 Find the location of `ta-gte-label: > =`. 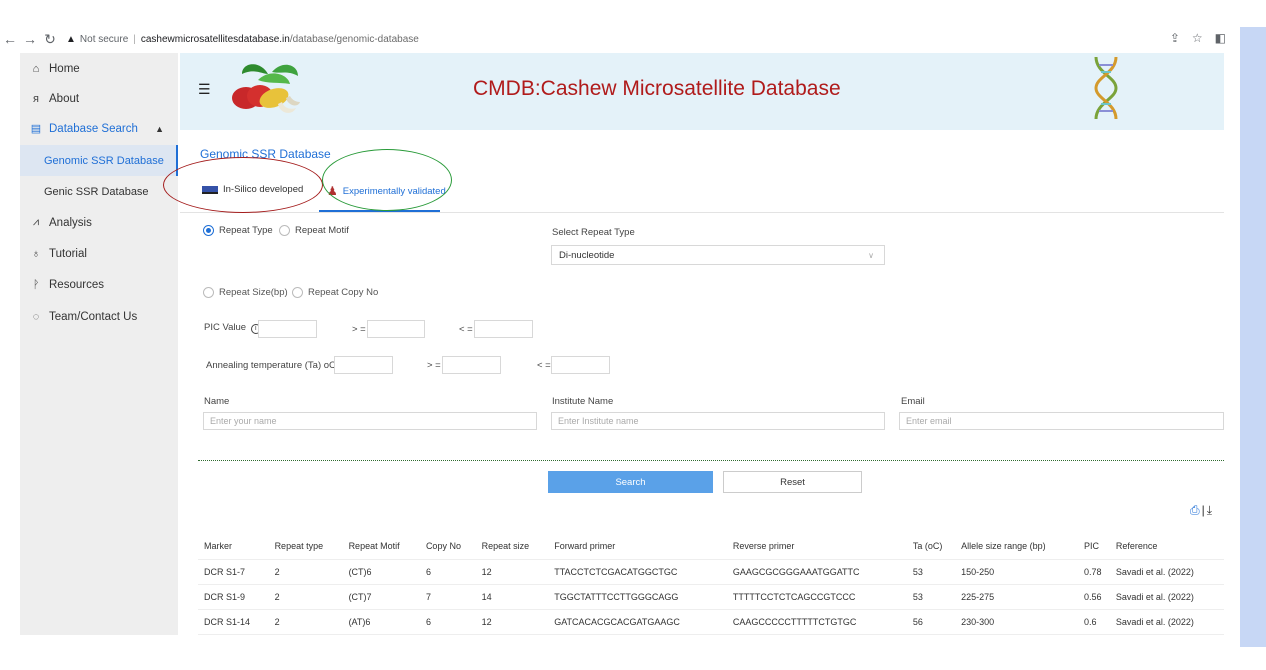

ta-gte-label: > = is located at coordinates (434, 365).